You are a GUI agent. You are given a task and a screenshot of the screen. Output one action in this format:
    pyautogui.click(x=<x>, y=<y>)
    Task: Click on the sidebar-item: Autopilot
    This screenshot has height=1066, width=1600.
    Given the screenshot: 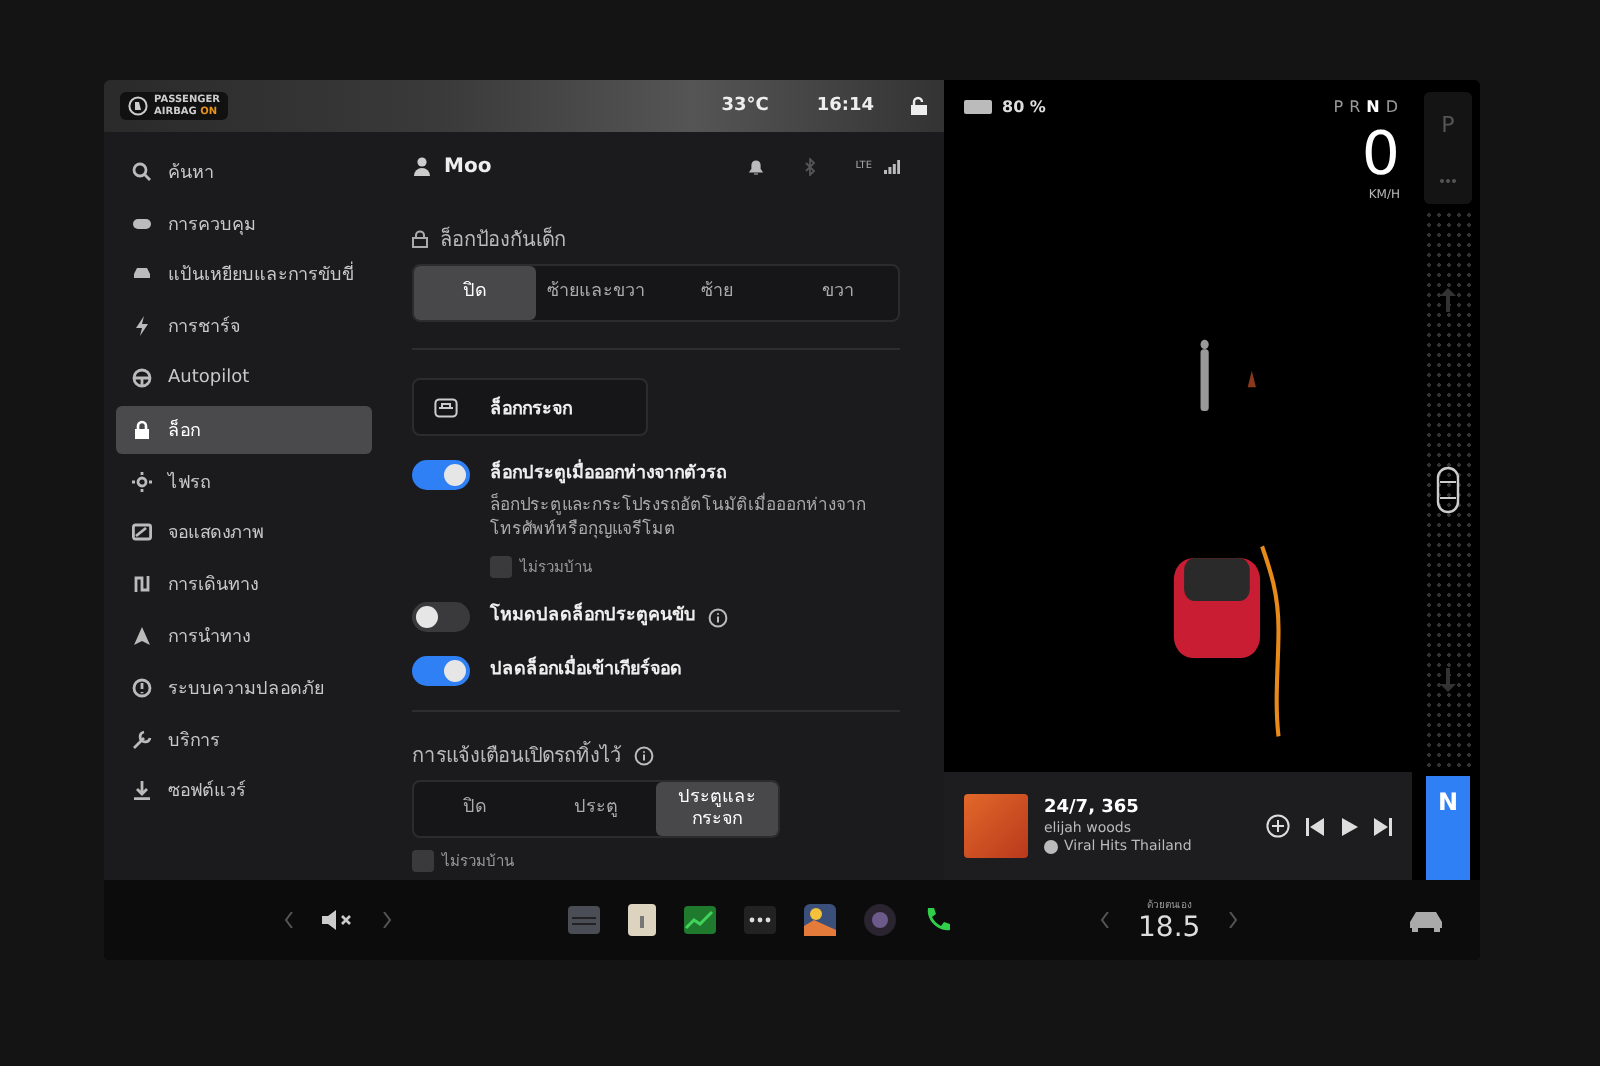 What is the action you would take?
    pyautogui.click(x=244, y=378)
    